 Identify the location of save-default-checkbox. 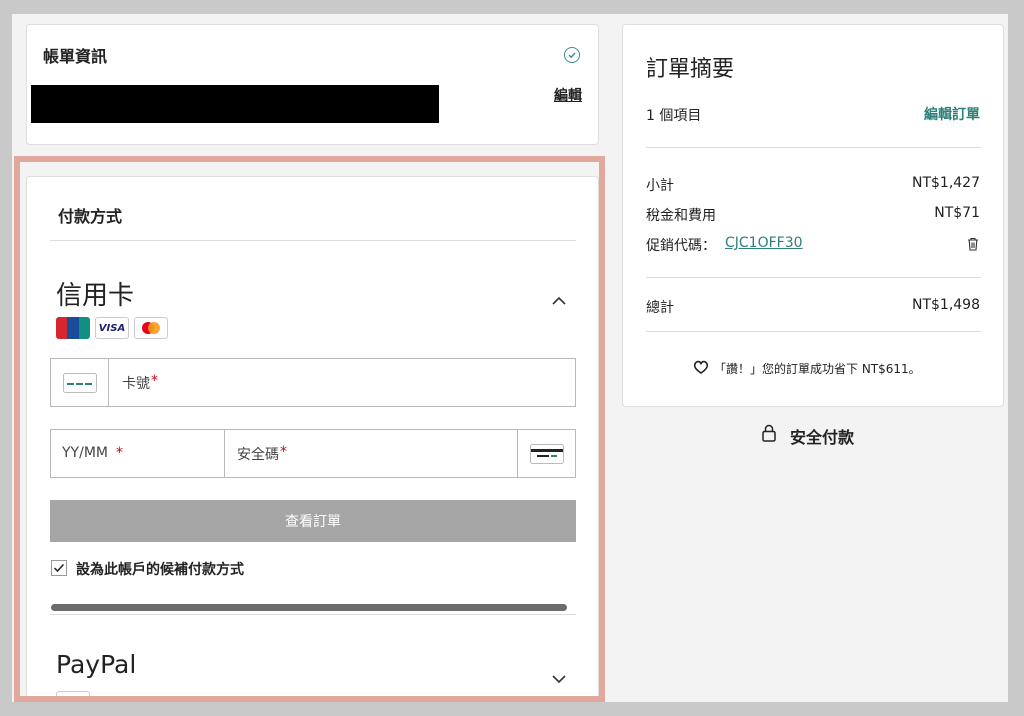
(59, 568).